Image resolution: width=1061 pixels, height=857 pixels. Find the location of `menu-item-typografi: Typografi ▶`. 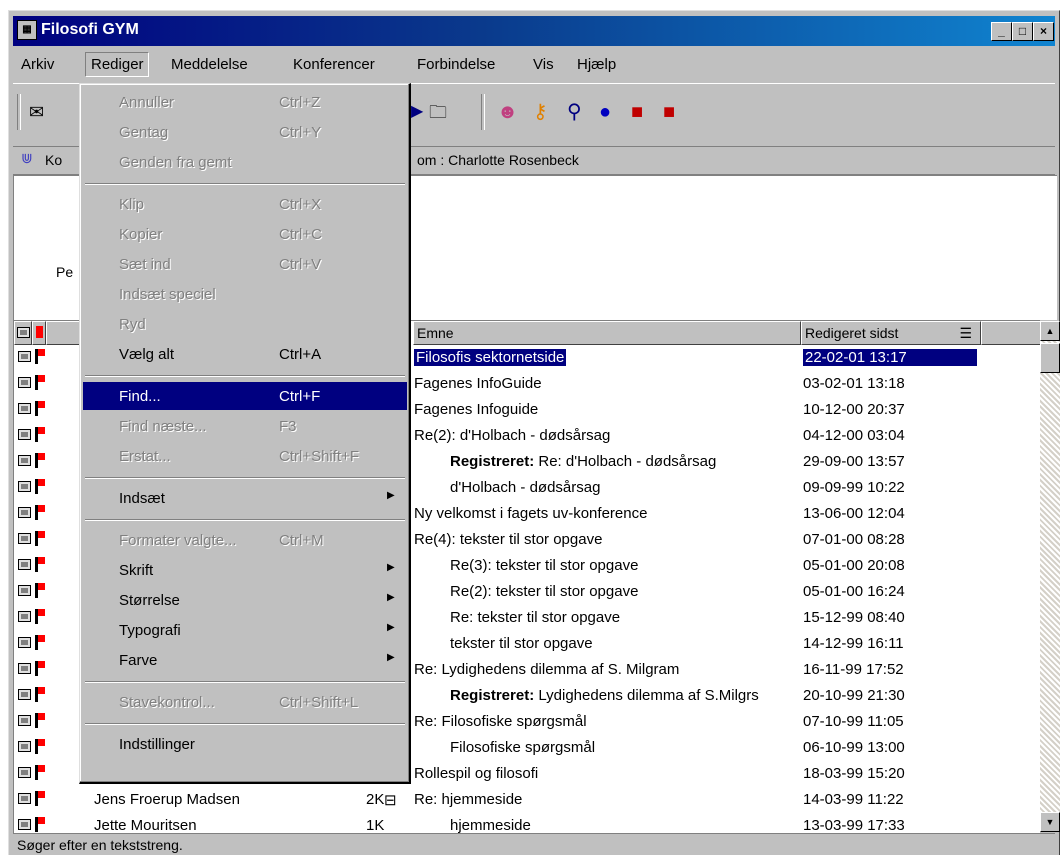

menu-item-typografi: Typografi ▶ is located at coordinates (245, 630).